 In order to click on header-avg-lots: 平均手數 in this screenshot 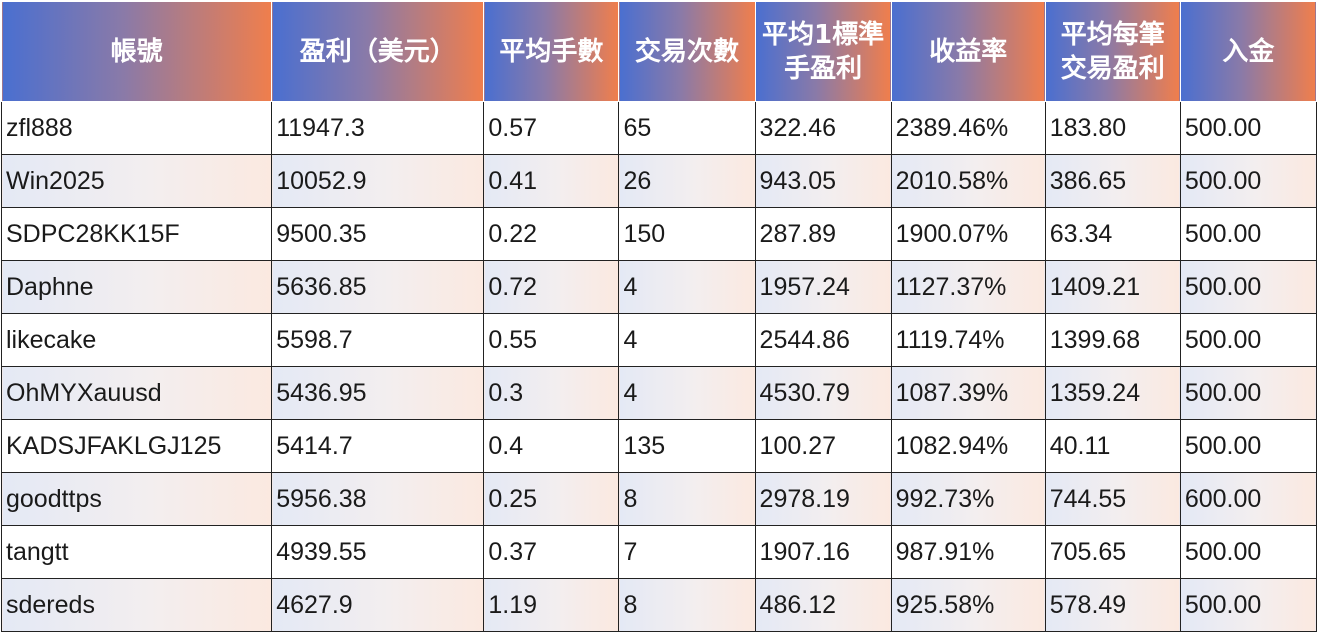, I will do `click(551, 51)`.